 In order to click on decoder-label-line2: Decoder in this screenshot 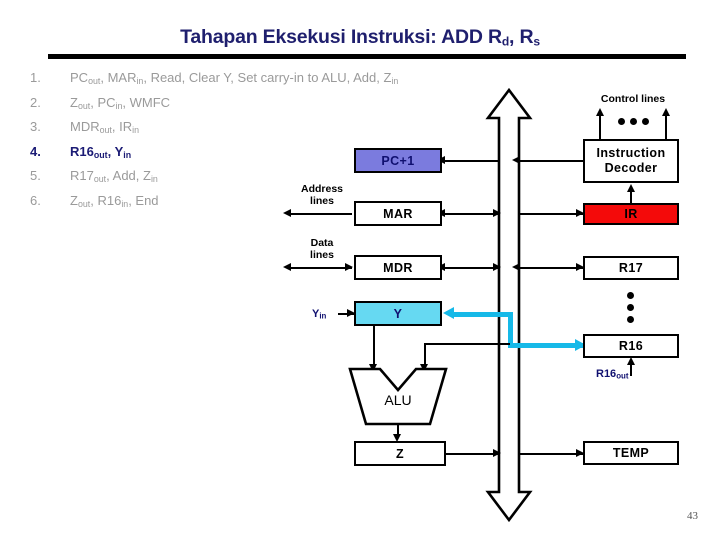, I will do `click(631, 168)`.